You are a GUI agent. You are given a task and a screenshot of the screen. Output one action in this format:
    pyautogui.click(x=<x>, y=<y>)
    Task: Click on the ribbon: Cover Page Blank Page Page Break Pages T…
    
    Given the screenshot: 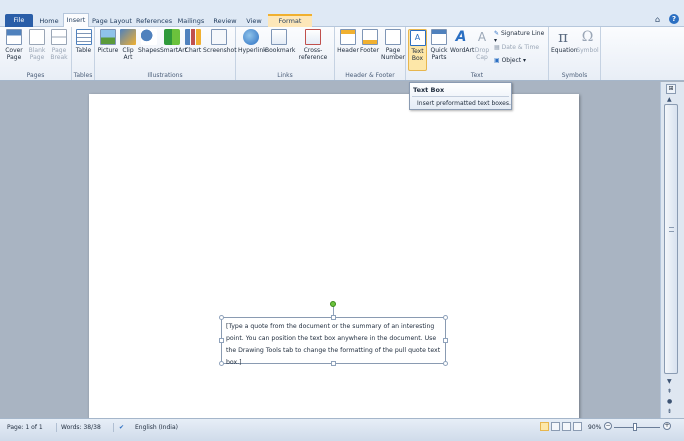 What is the action you would take?
    pyautogui.click(x=342, y=54)
    